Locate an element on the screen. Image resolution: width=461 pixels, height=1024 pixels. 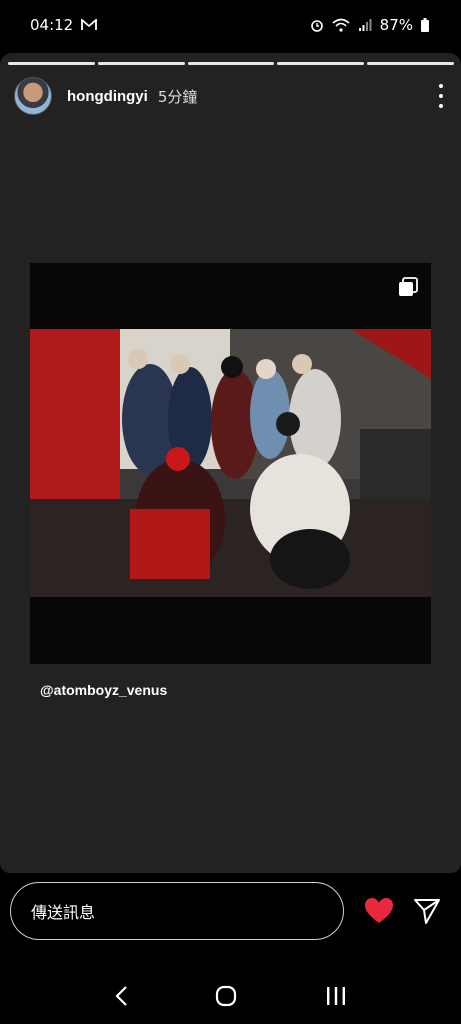
time-ago: 5分鐘 is located at coordinates (177, 96).